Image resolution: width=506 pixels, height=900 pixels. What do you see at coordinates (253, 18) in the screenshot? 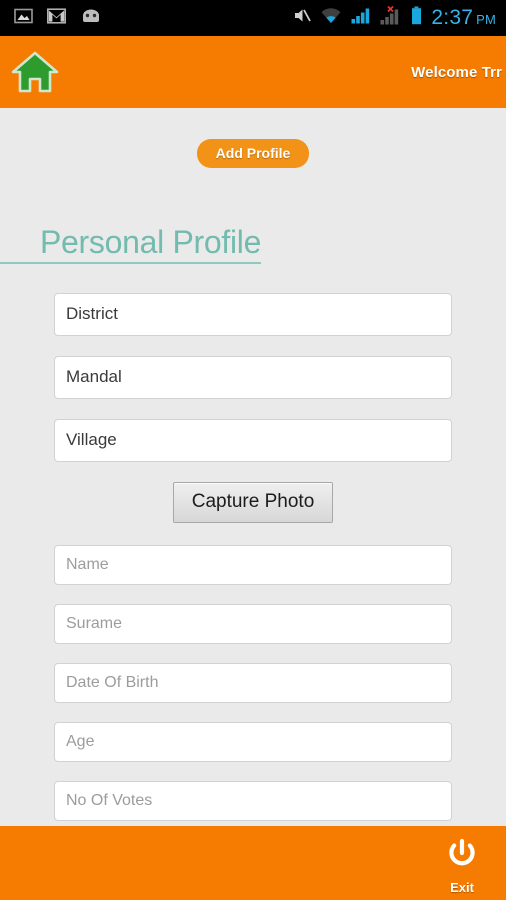
I see `status-bar: 2:37 PM` at bounding box center [253, 18].